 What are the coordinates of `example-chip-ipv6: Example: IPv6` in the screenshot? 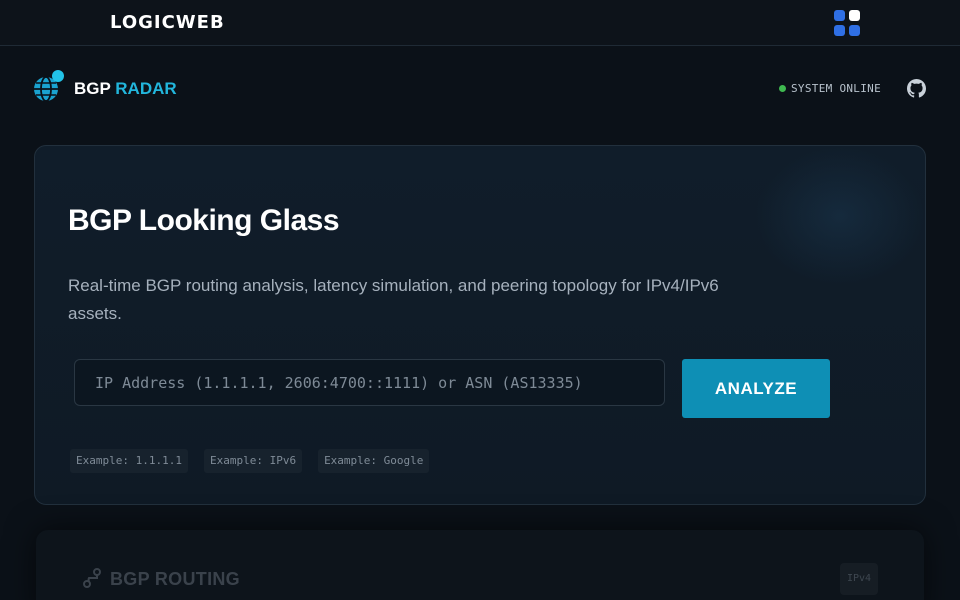 It's located at (253, 461).